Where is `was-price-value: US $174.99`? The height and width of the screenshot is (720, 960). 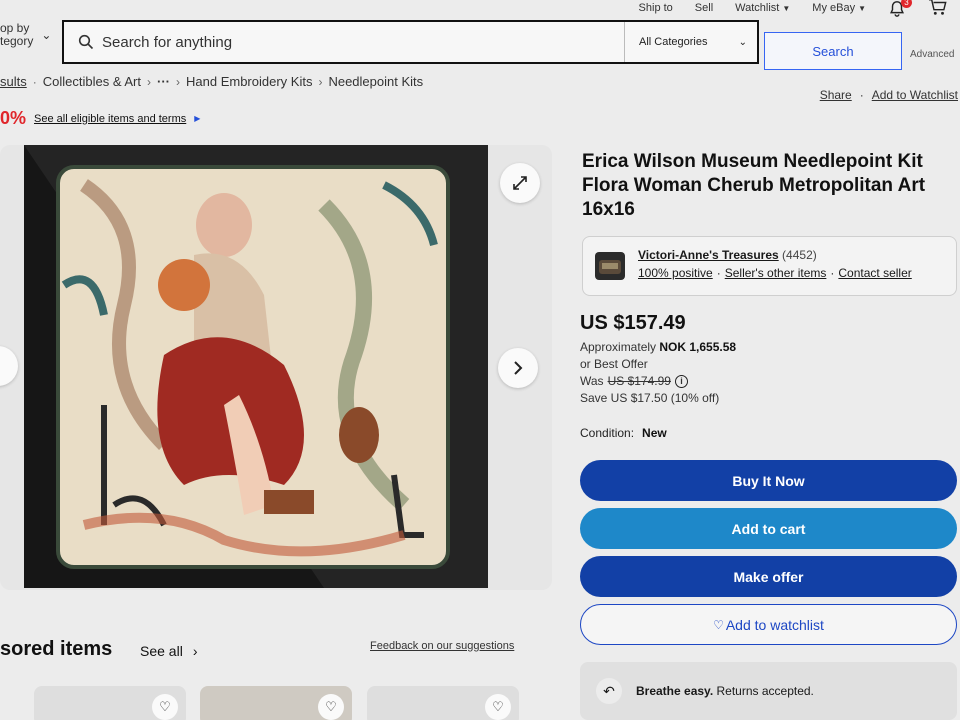 was-price-value: US $174.99 is located at coordinates (639, 381).